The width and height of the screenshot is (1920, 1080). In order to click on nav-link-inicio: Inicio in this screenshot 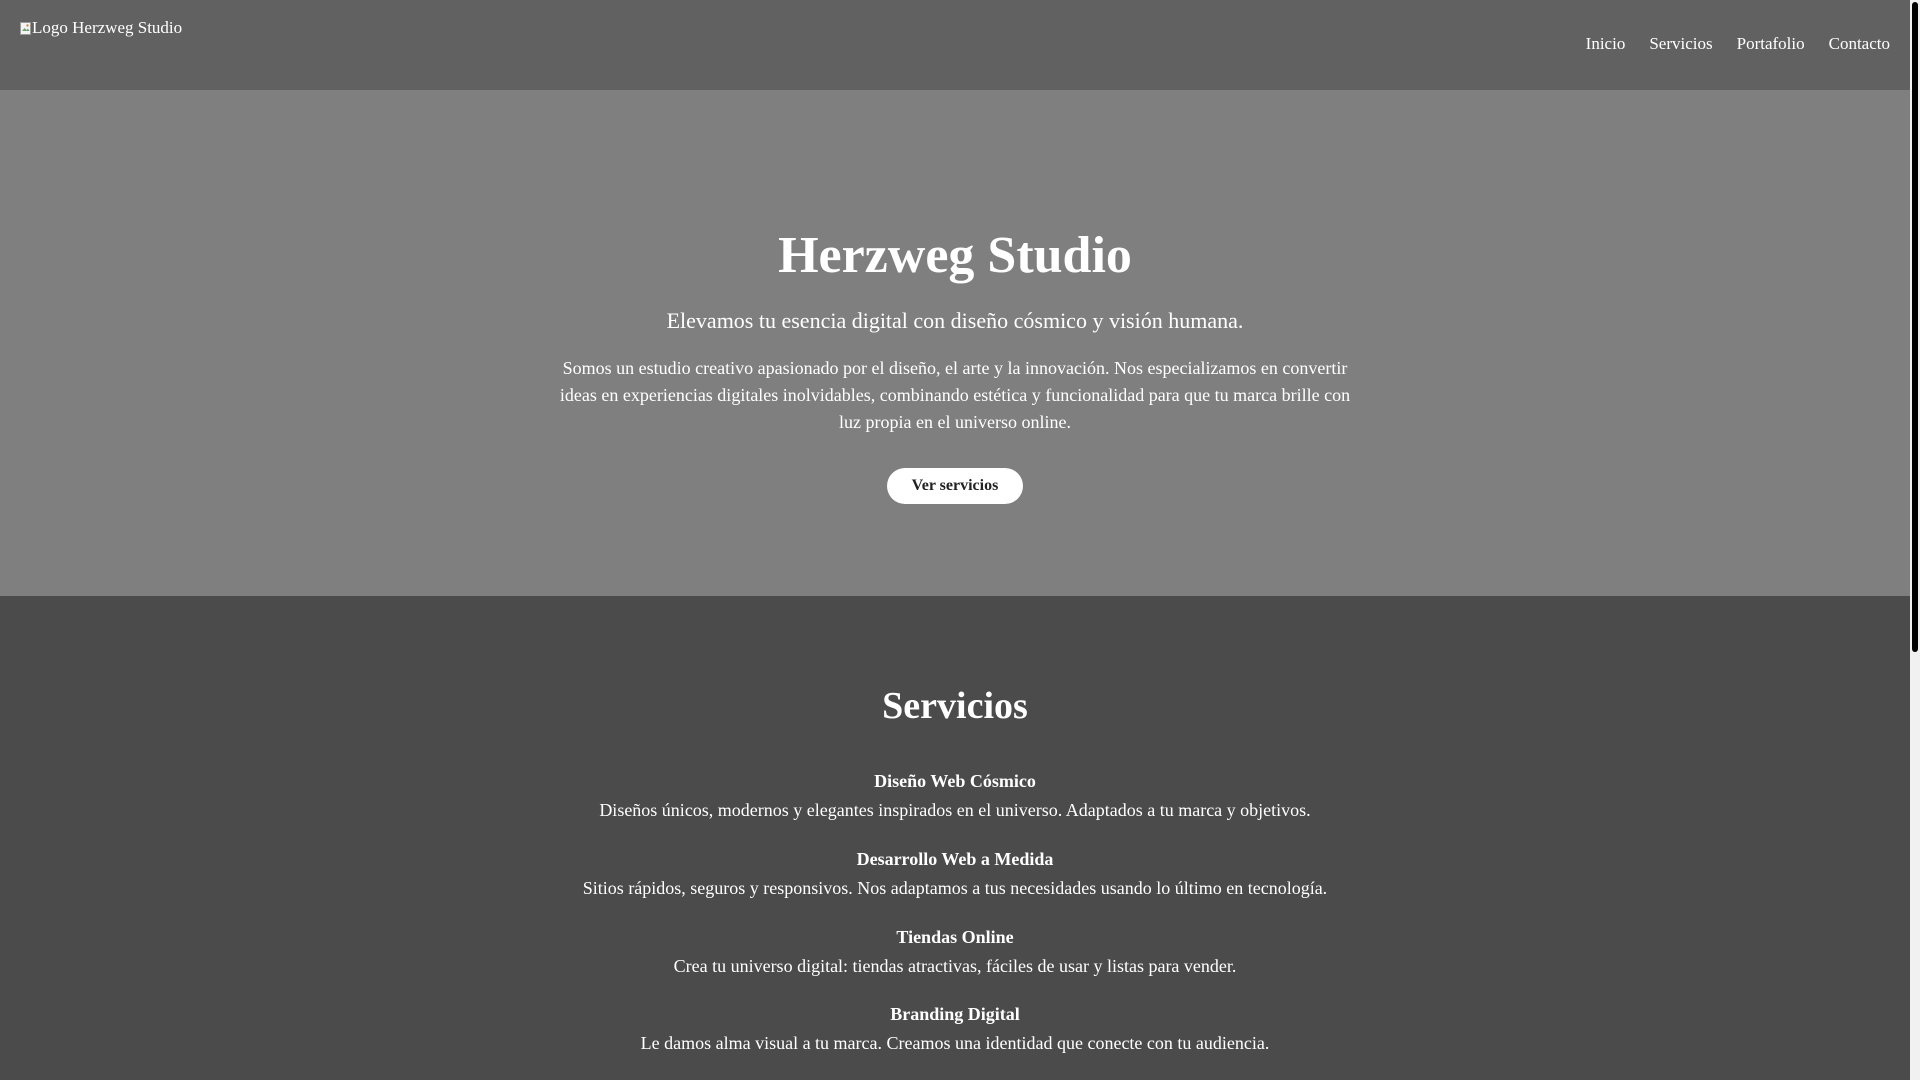, I will do `click(1606, 44)`.